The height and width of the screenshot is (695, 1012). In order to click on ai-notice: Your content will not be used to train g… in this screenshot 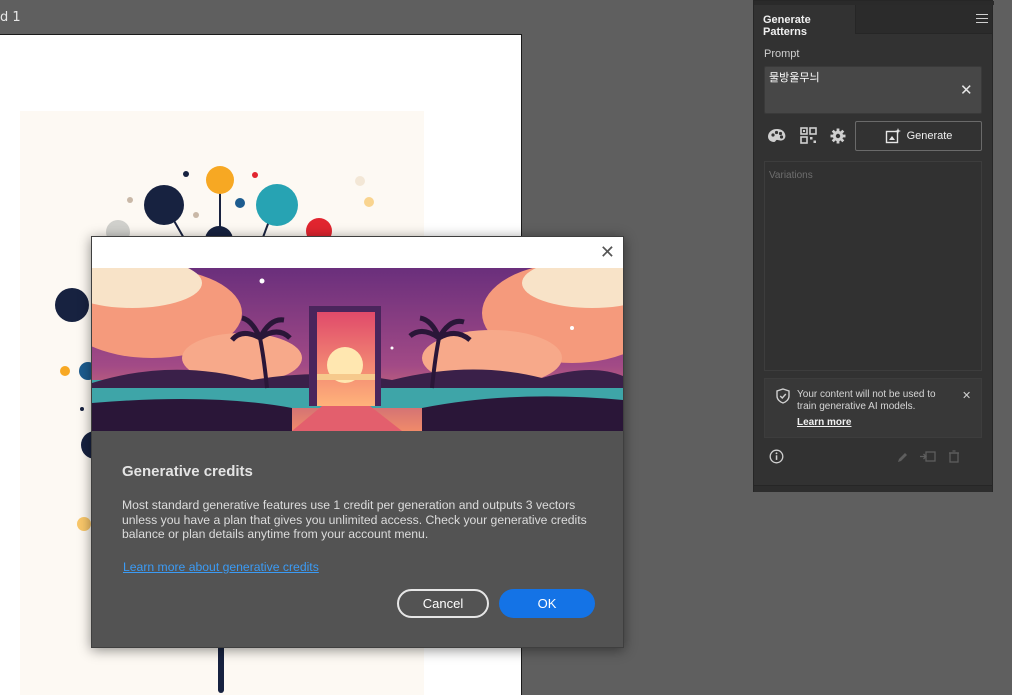, I will do `click(873, 408)`.